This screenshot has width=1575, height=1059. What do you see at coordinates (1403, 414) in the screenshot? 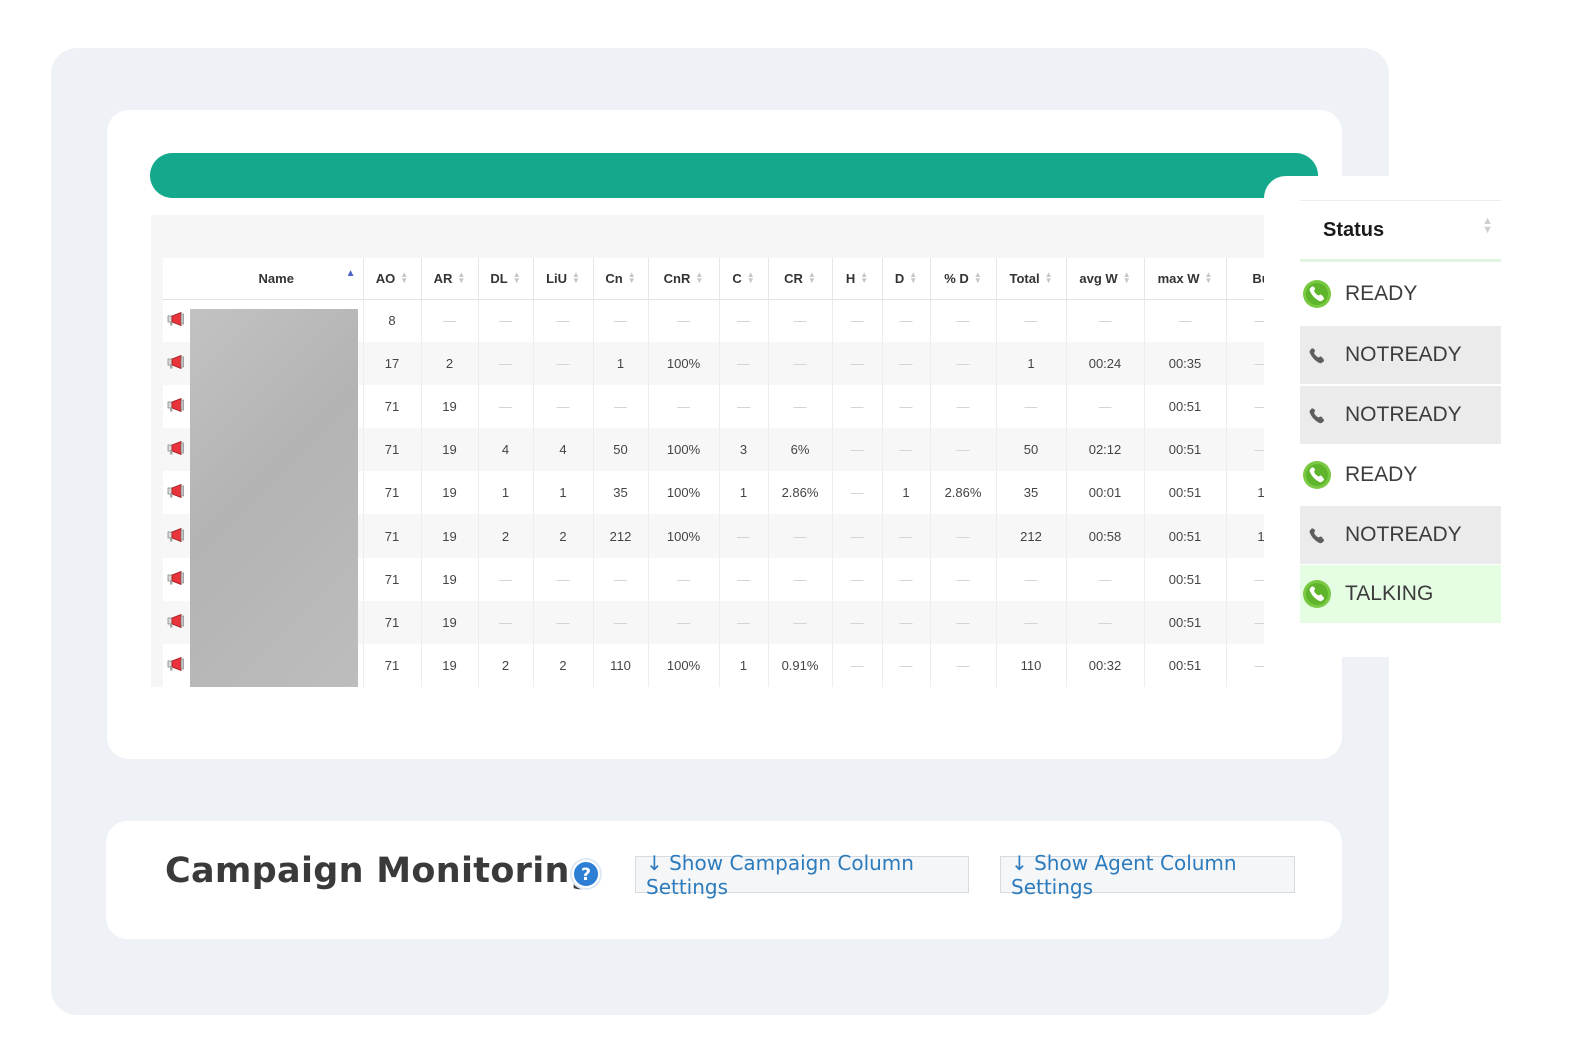
I see `status-label: NOTREADY` at bounding box center [1403, 414].